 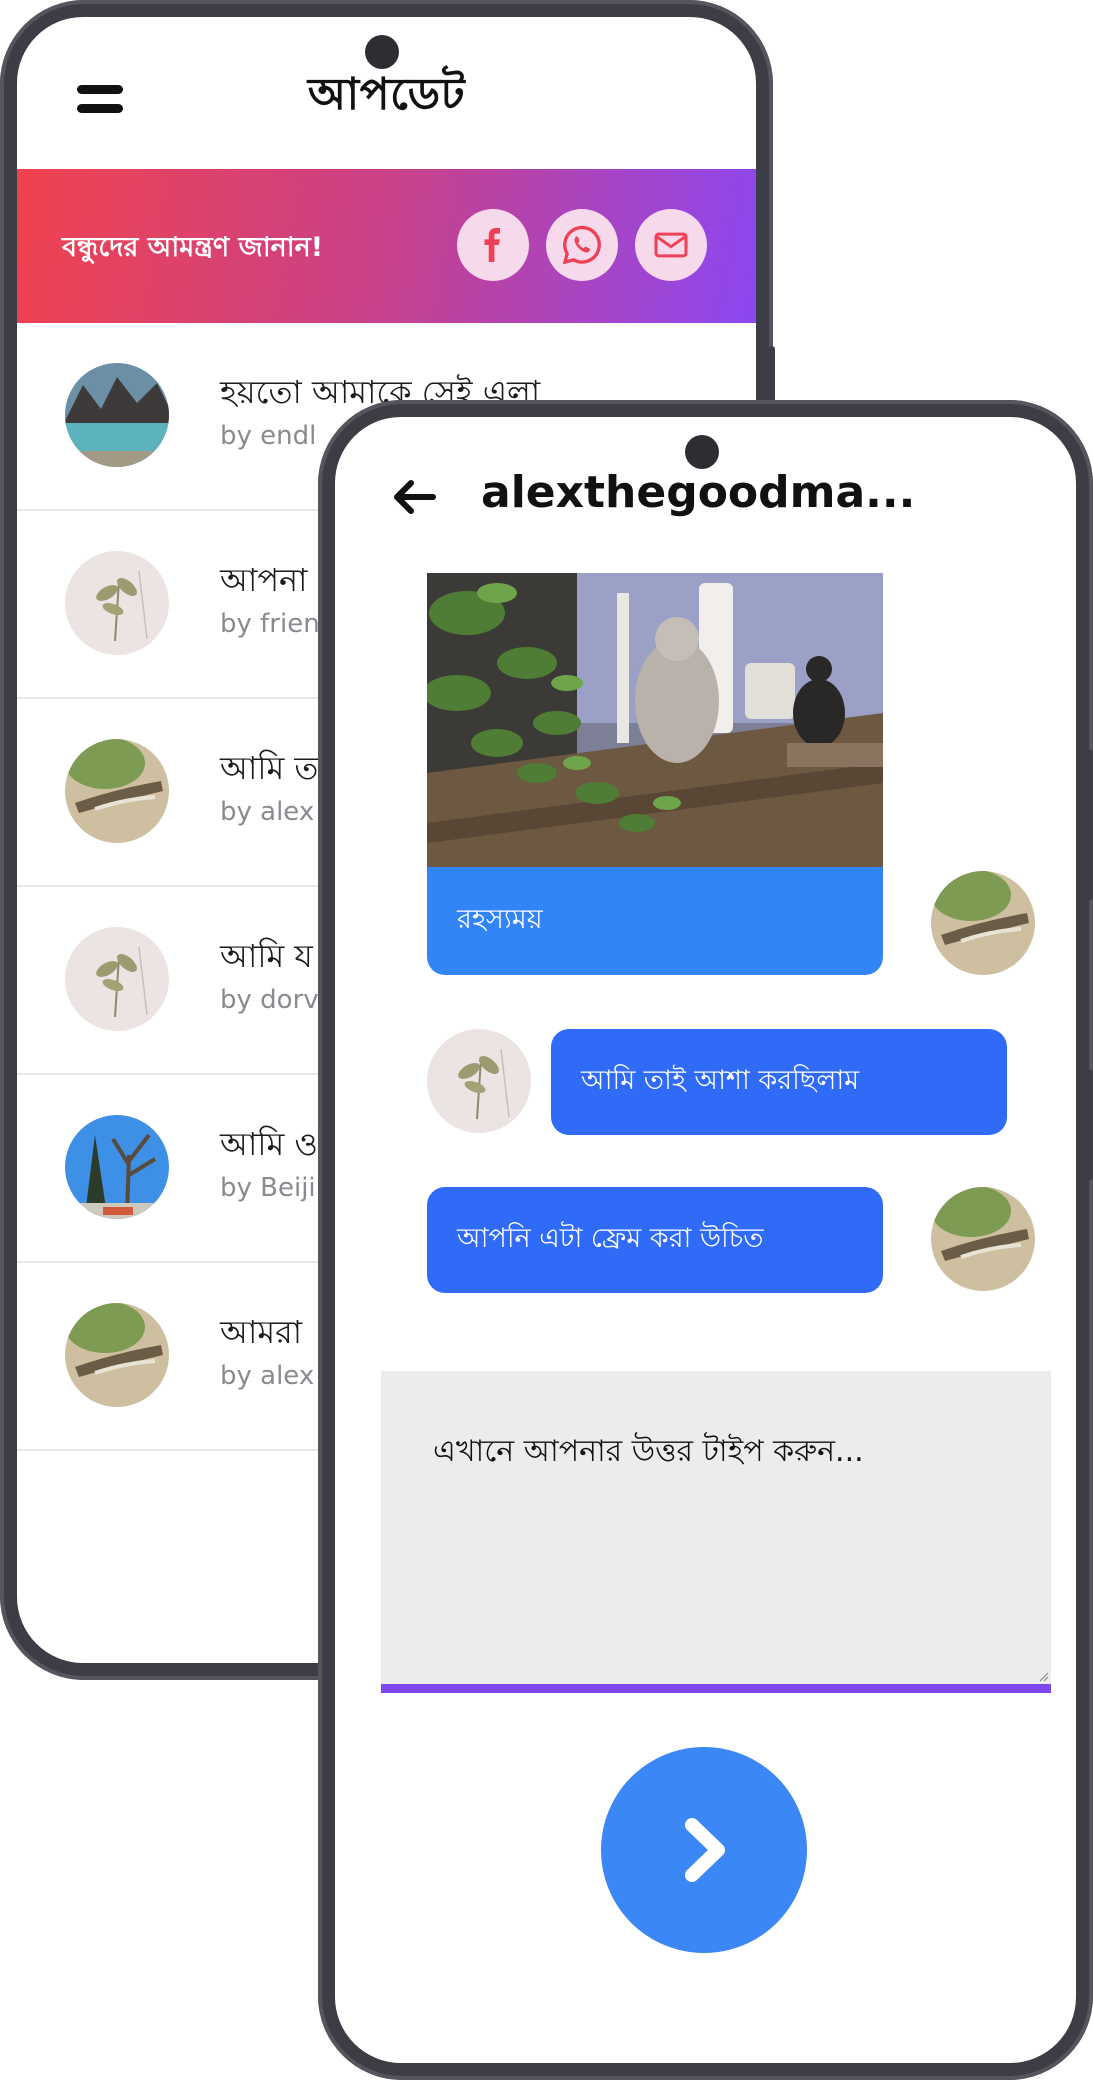 I want to click on send-button, so click(x=704, y=1850).